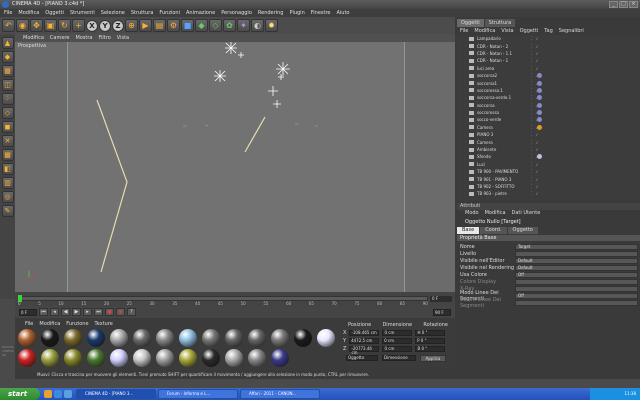 The height and width of the screenshot is (400, 640). What do you see at coordinates (109, 312) in the screenshot?
I see `record-icon: ●` at bounding box center [109, 312].